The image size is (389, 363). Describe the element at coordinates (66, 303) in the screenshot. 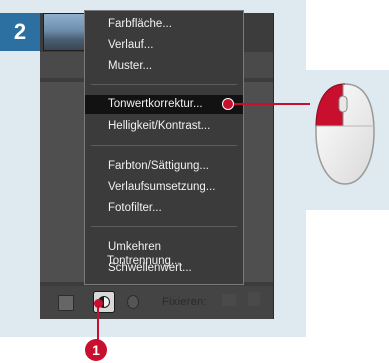

I see `layer-mask-icon` at that location.